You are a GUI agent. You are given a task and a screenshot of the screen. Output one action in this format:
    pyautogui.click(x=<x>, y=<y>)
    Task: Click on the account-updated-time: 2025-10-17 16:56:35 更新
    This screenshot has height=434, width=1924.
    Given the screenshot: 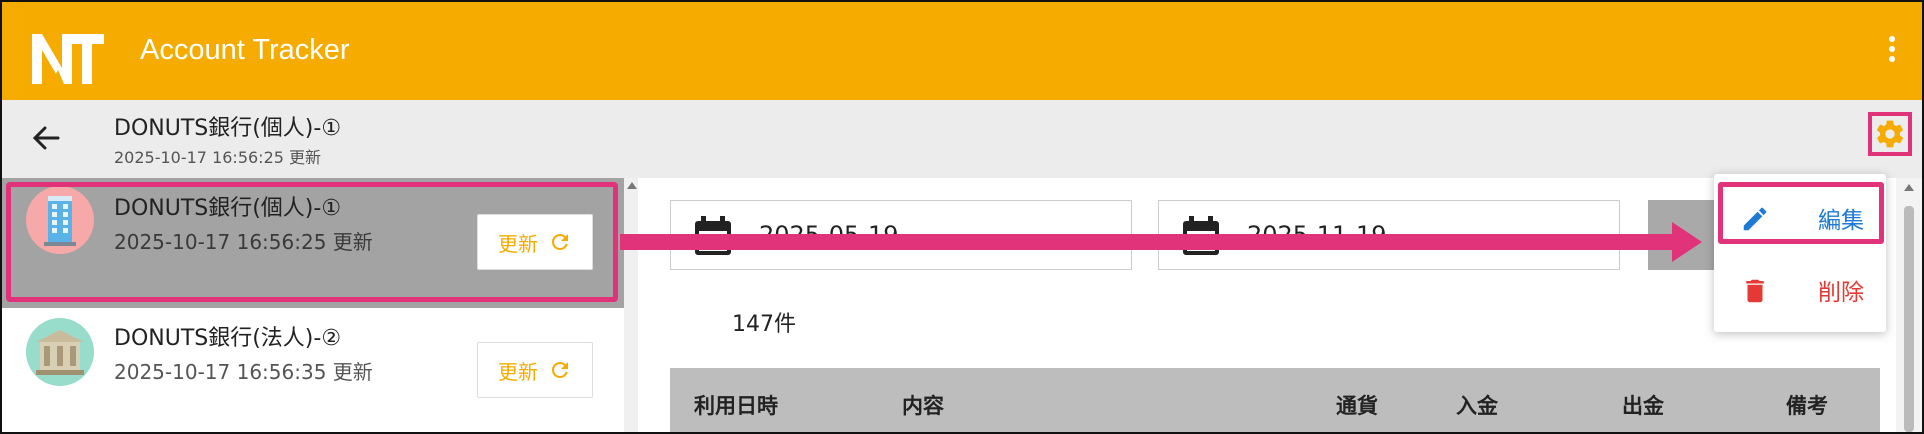 What is the action you would take?
    pyautogui.click(x=243, y=372)
    